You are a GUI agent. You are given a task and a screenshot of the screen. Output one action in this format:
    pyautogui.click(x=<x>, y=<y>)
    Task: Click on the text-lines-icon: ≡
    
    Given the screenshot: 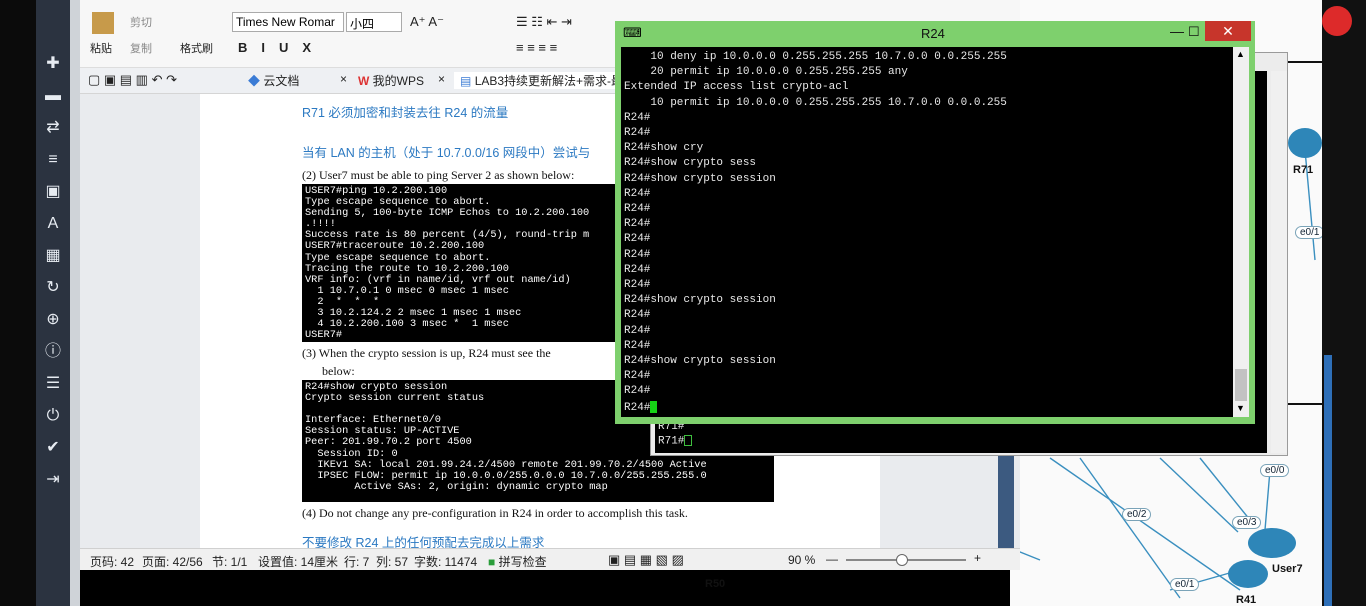 What is the action you would take?
    pyautogui.click(x=53, y=160)
    